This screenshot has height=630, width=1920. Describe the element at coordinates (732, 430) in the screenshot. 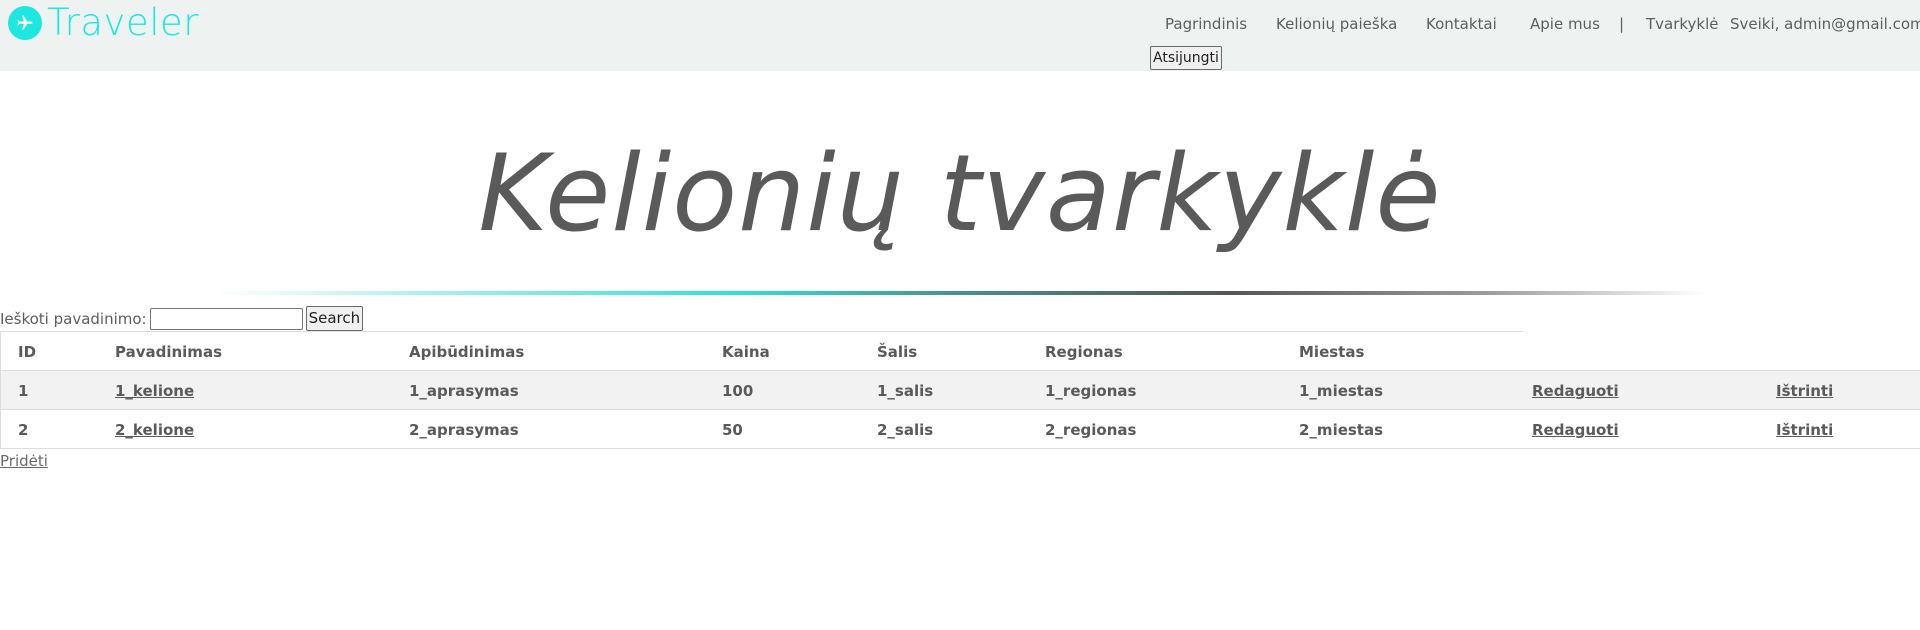

I see `cell-price: 50` at that location.